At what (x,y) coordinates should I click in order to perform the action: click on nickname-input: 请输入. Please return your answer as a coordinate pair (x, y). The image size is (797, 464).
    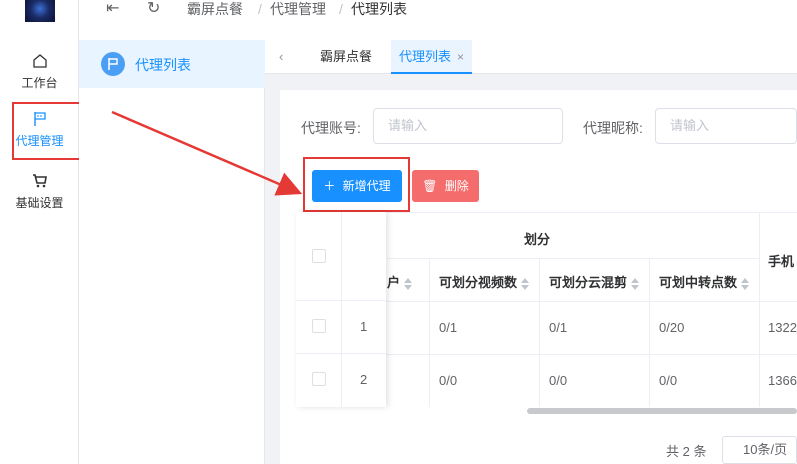
    Looking at the image, I should click on (726, 126).